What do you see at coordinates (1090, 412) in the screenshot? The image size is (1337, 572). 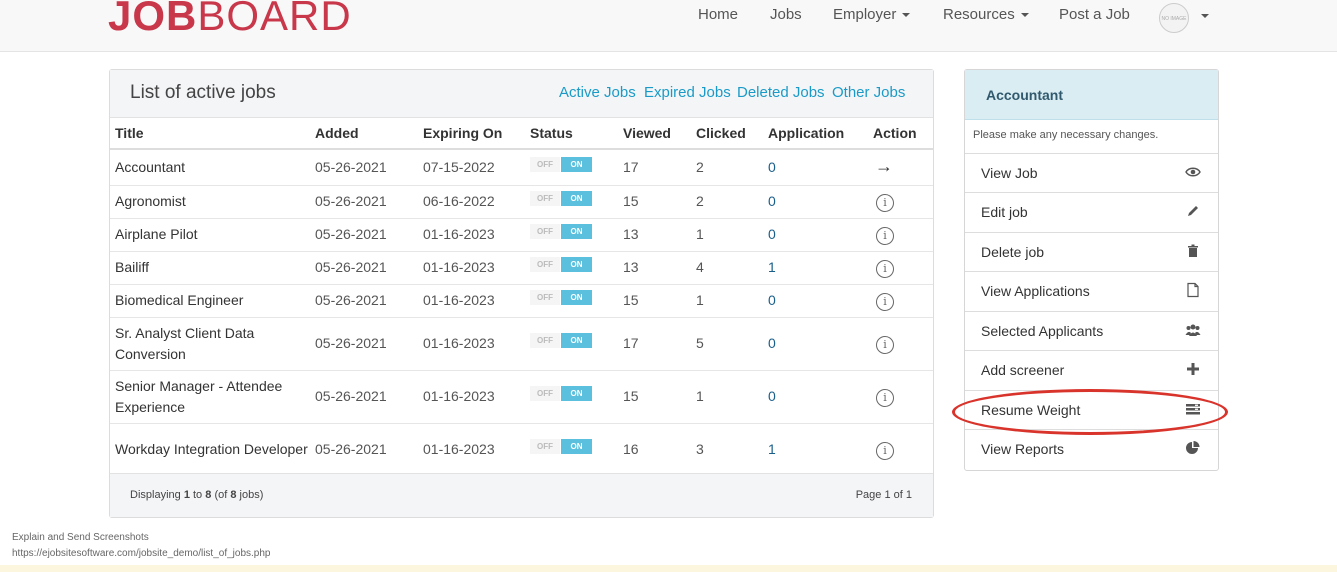 I see `highlight-annotation-ellipse` at bounding box center [1090, 412].